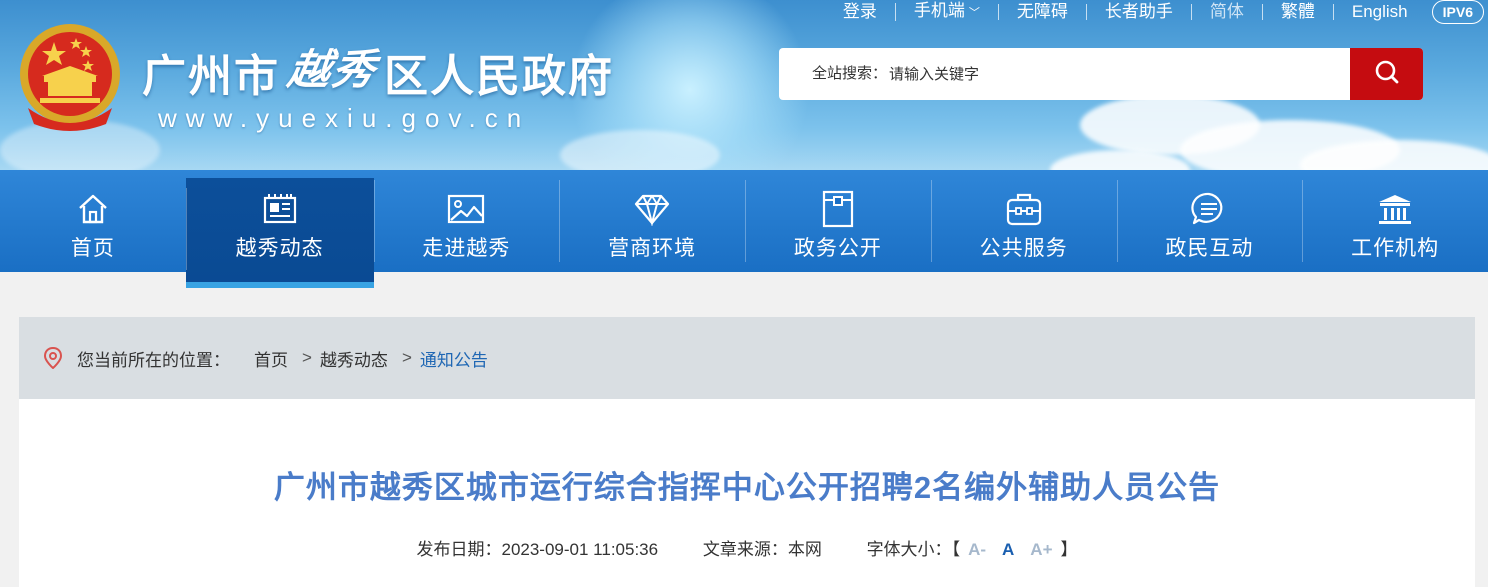 Image resolution: width=1488 pixels, height=587 pixels. Describe the element at coordinates (153, 360) in the screenshot. I see `location-label: 您当前所在的位置：` at that location.